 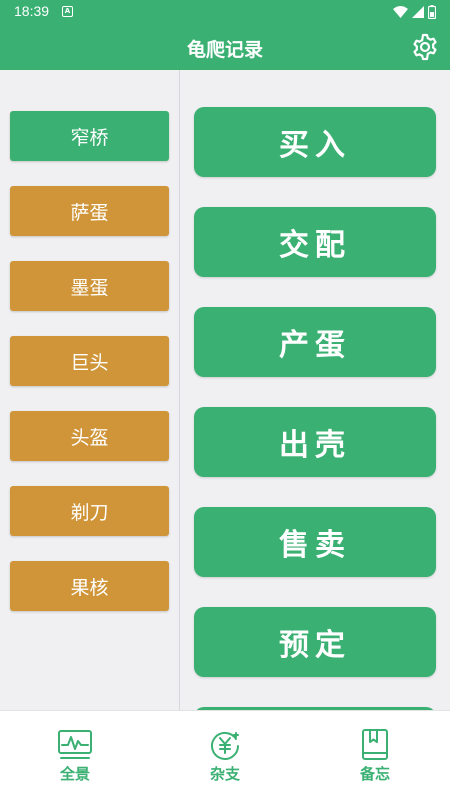 I want to click on notebook-icon, so click(x=375, y=744).